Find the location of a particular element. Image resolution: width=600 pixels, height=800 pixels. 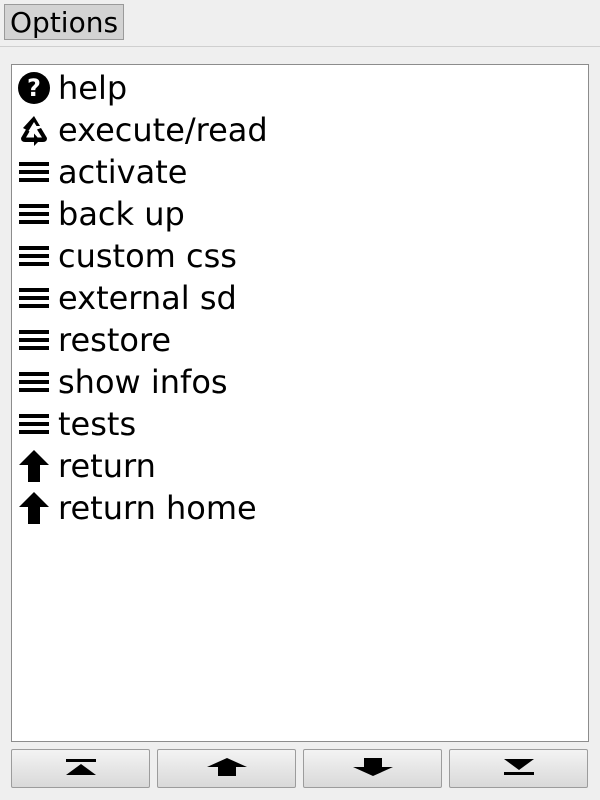

page-up-icon is located at coordinates (227, 768).